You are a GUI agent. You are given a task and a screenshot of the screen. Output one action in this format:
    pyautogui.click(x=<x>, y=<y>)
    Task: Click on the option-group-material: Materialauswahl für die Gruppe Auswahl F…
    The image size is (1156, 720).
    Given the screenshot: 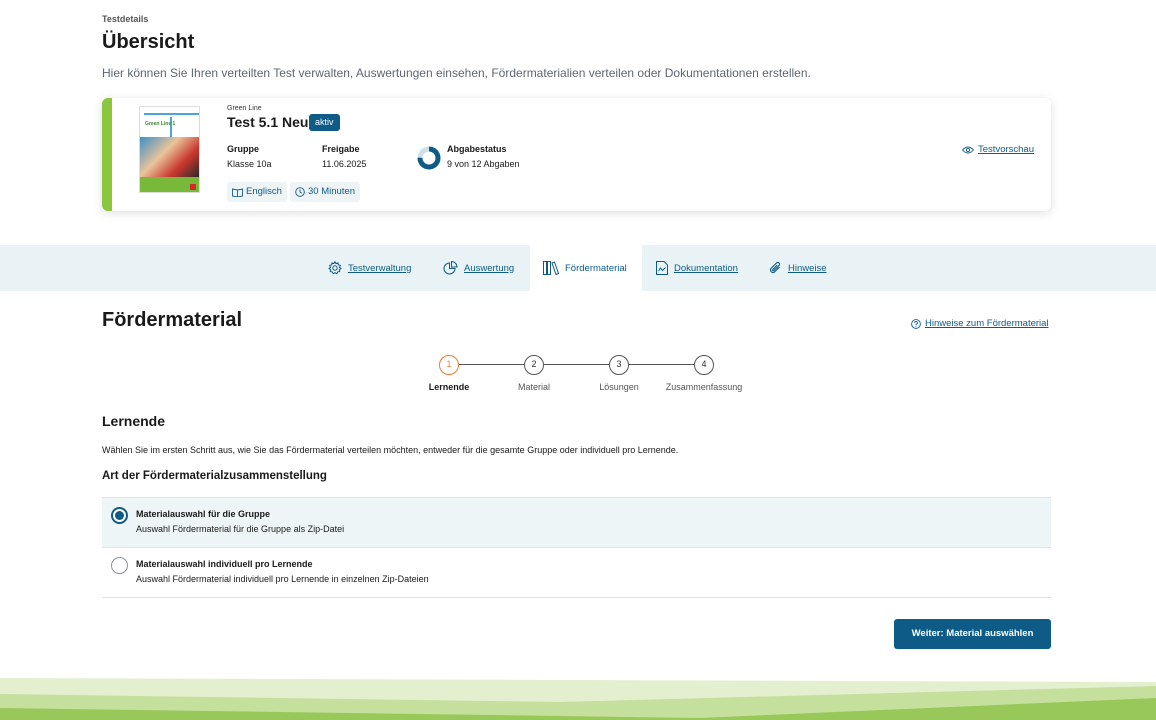 What is the action you would take?
    pyautogui.click(x=576, y=522)
    